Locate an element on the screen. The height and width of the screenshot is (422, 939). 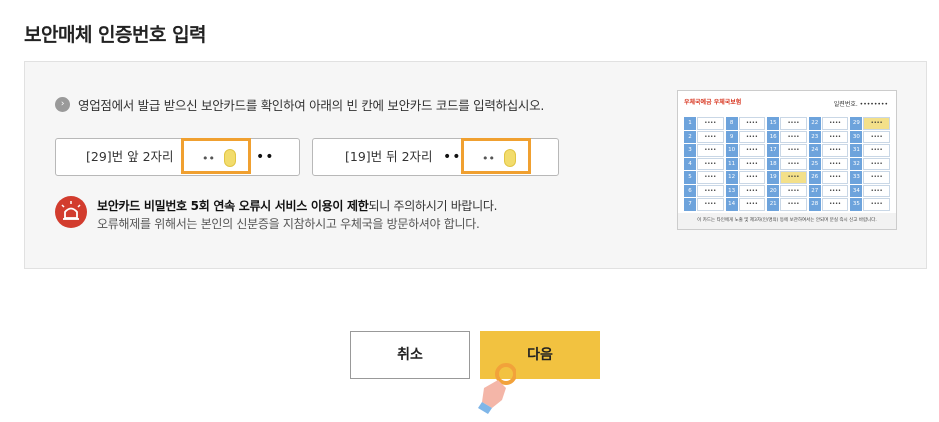
card-cell-number: 26 is located at coordinates (814, 177).